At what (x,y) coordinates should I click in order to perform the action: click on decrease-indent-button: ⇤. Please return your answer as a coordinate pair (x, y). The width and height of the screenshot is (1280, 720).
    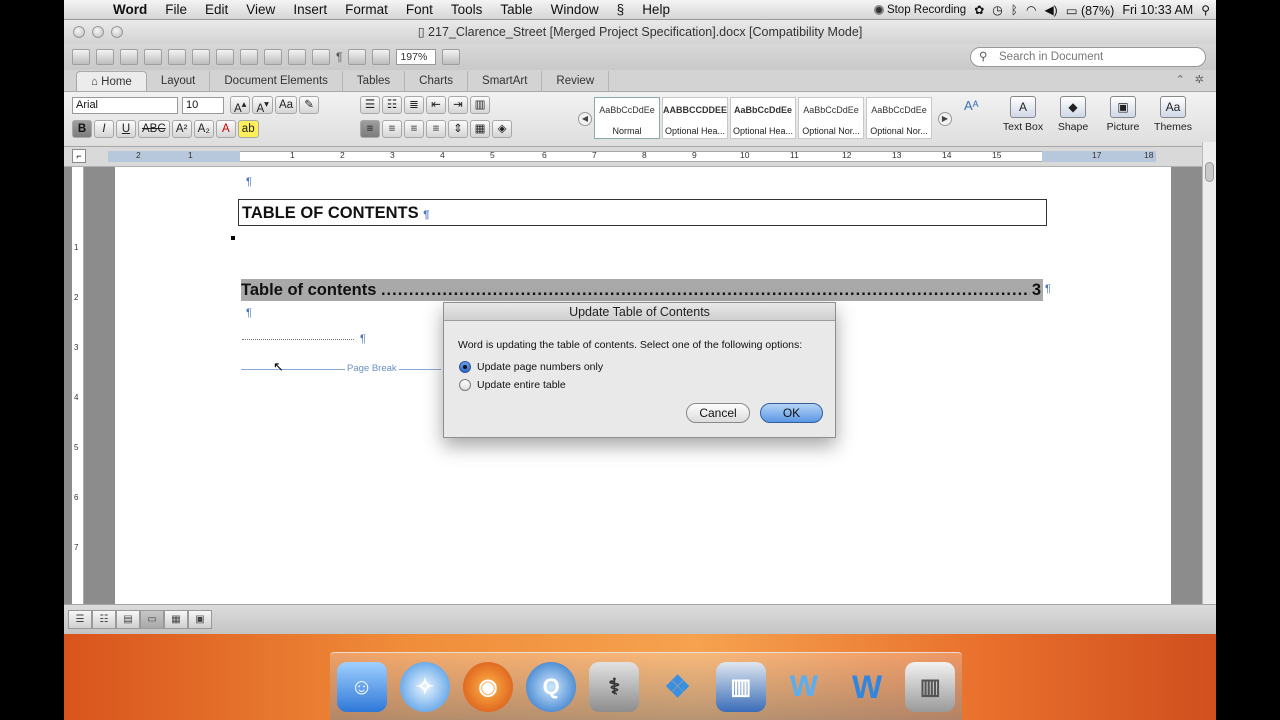
    Looking at the image, I should click on (436, 105).